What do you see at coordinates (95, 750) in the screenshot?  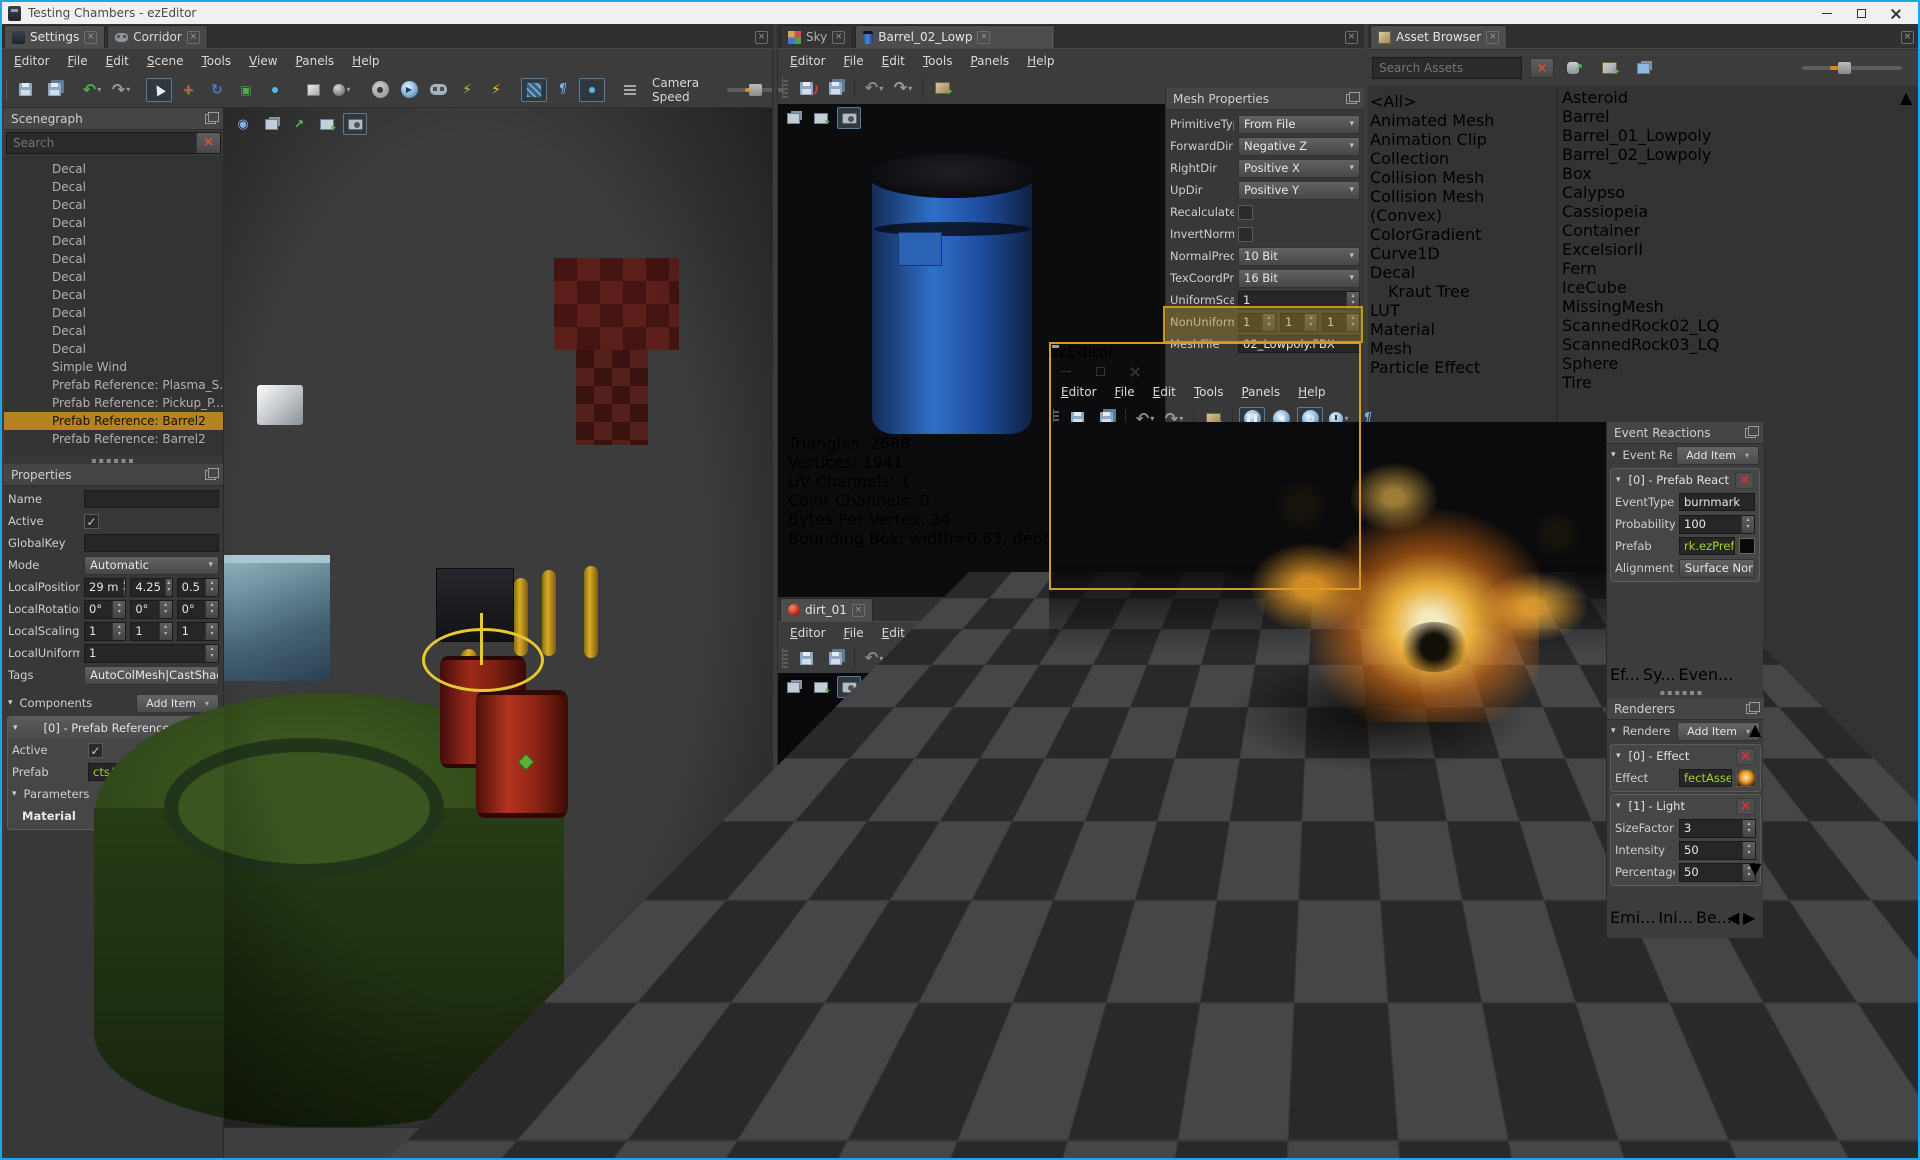 I see `active-checkbox` at bounding box center [95, 750].